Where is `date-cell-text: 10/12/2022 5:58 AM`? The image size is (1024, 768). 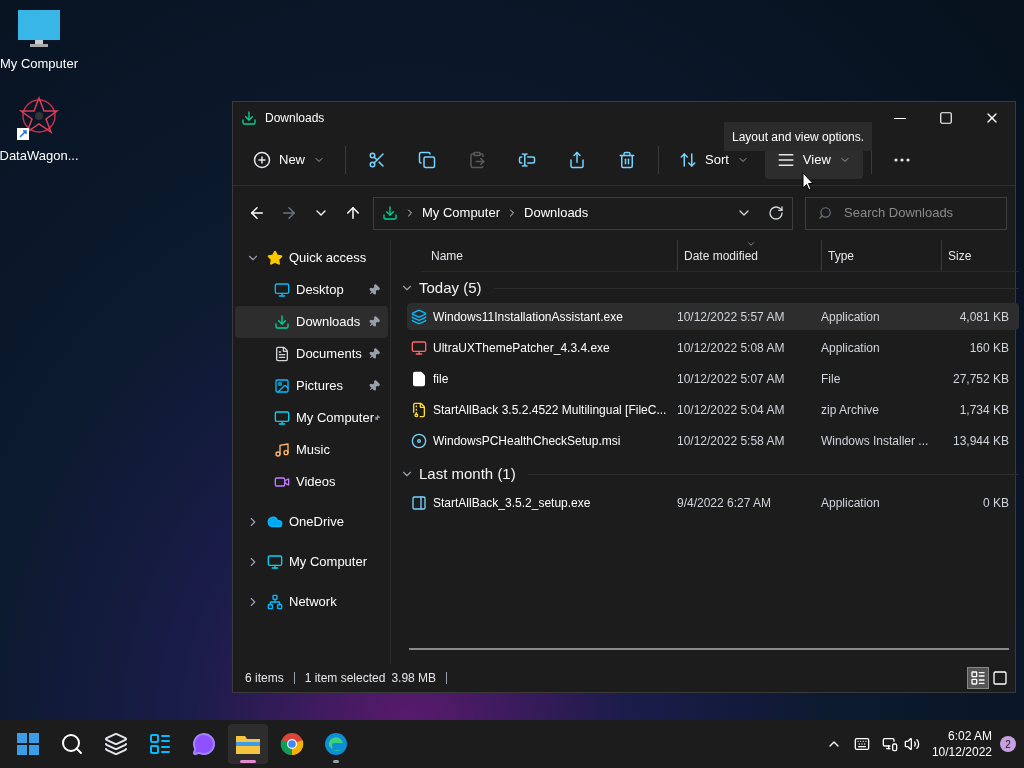 date-cell-text: 10/12/2022 5:58 AM is located at coordinates (731, 441).